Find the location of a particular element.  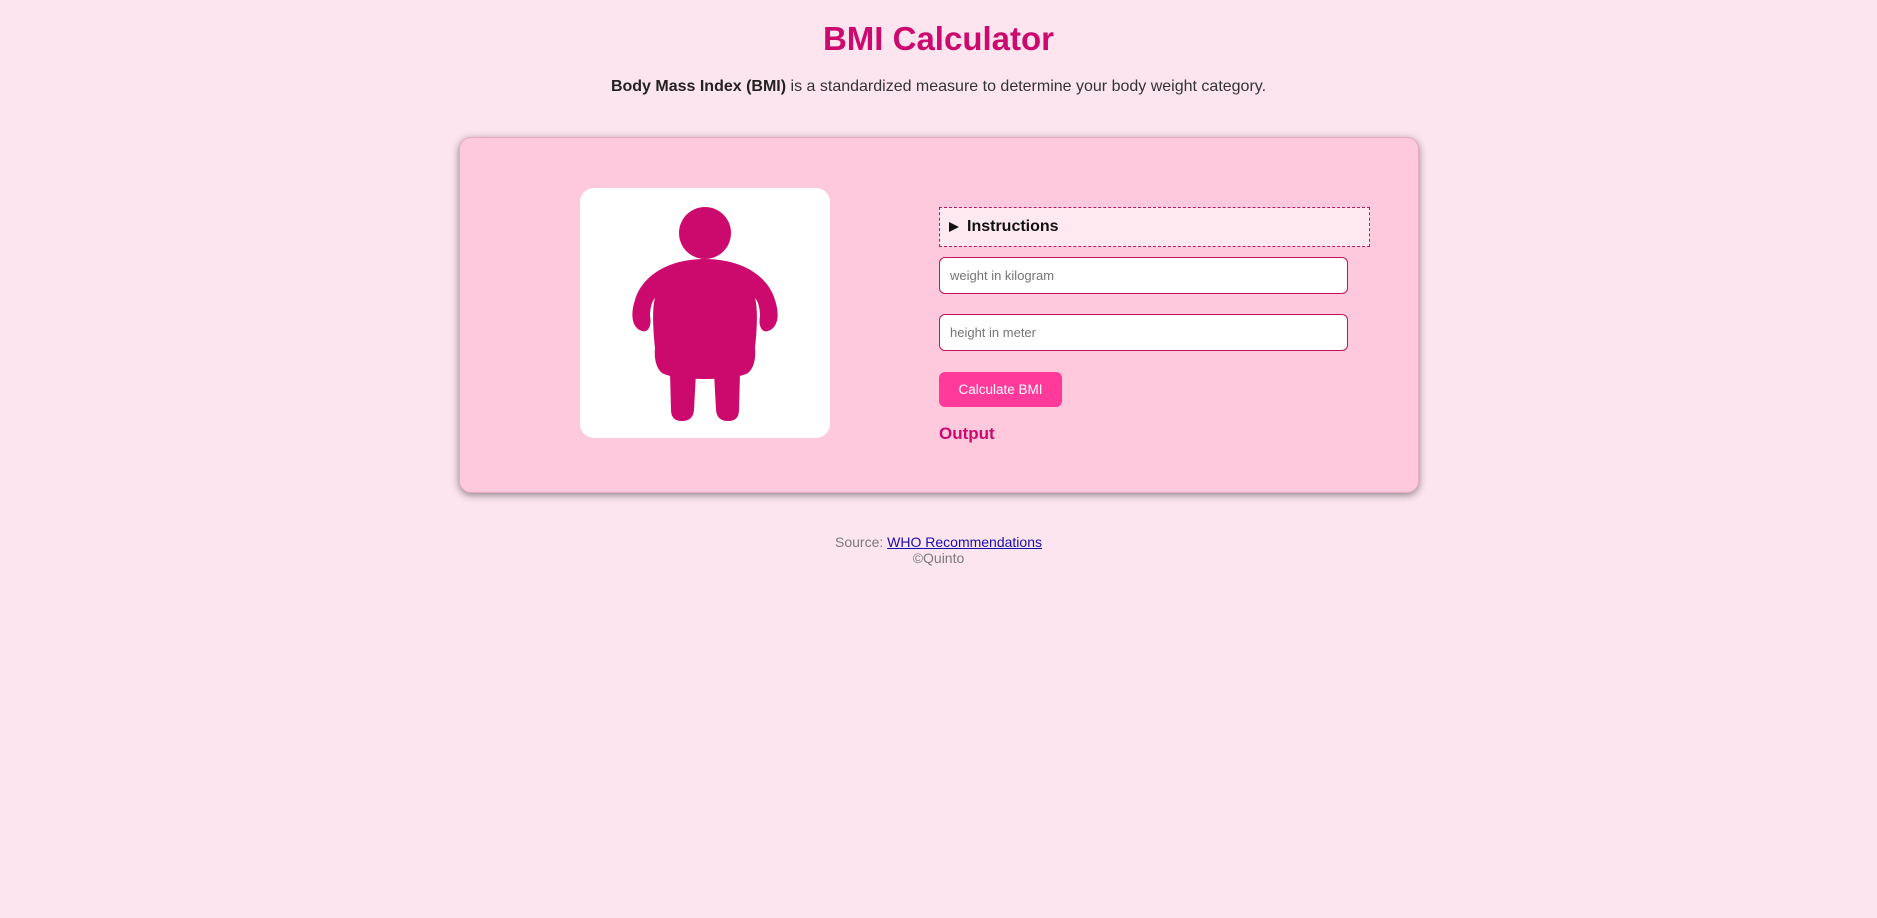

weight-input is located at coordinates (1143, 275).